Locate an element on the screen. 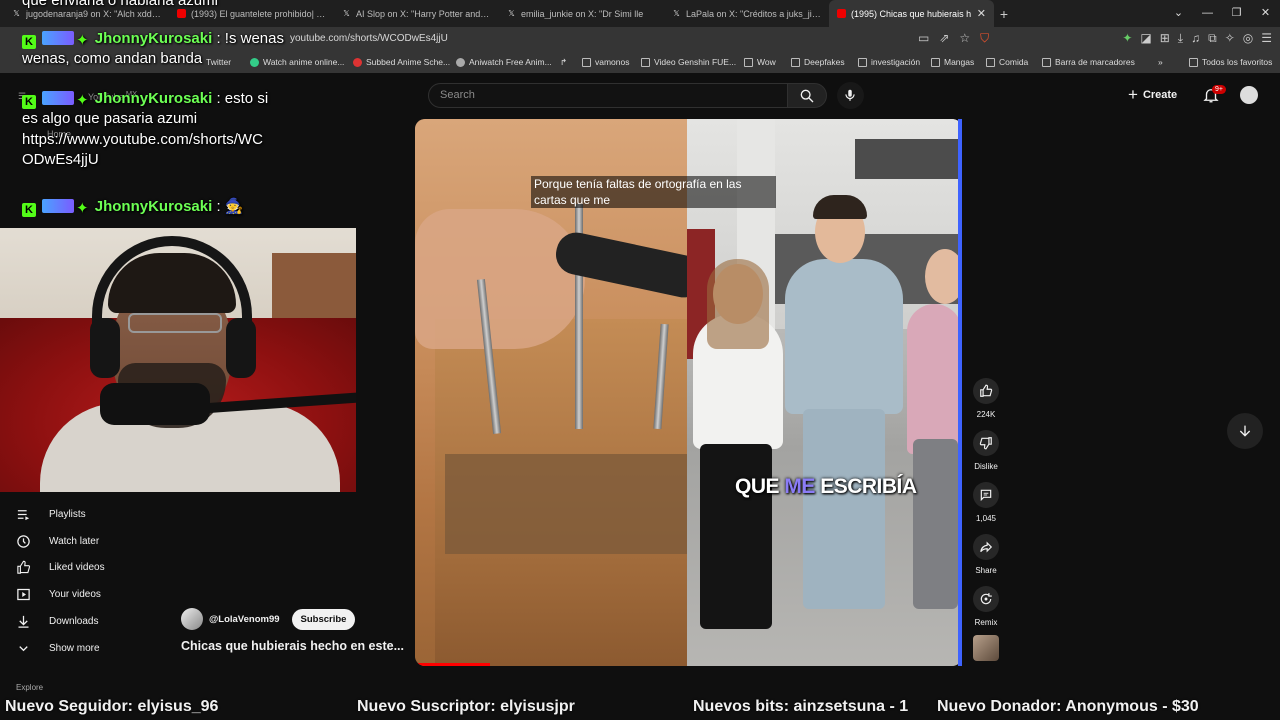 The height and width of the screenshot is (720, 1280). share-icon: ⇗ is located at coordinates (944, 38).